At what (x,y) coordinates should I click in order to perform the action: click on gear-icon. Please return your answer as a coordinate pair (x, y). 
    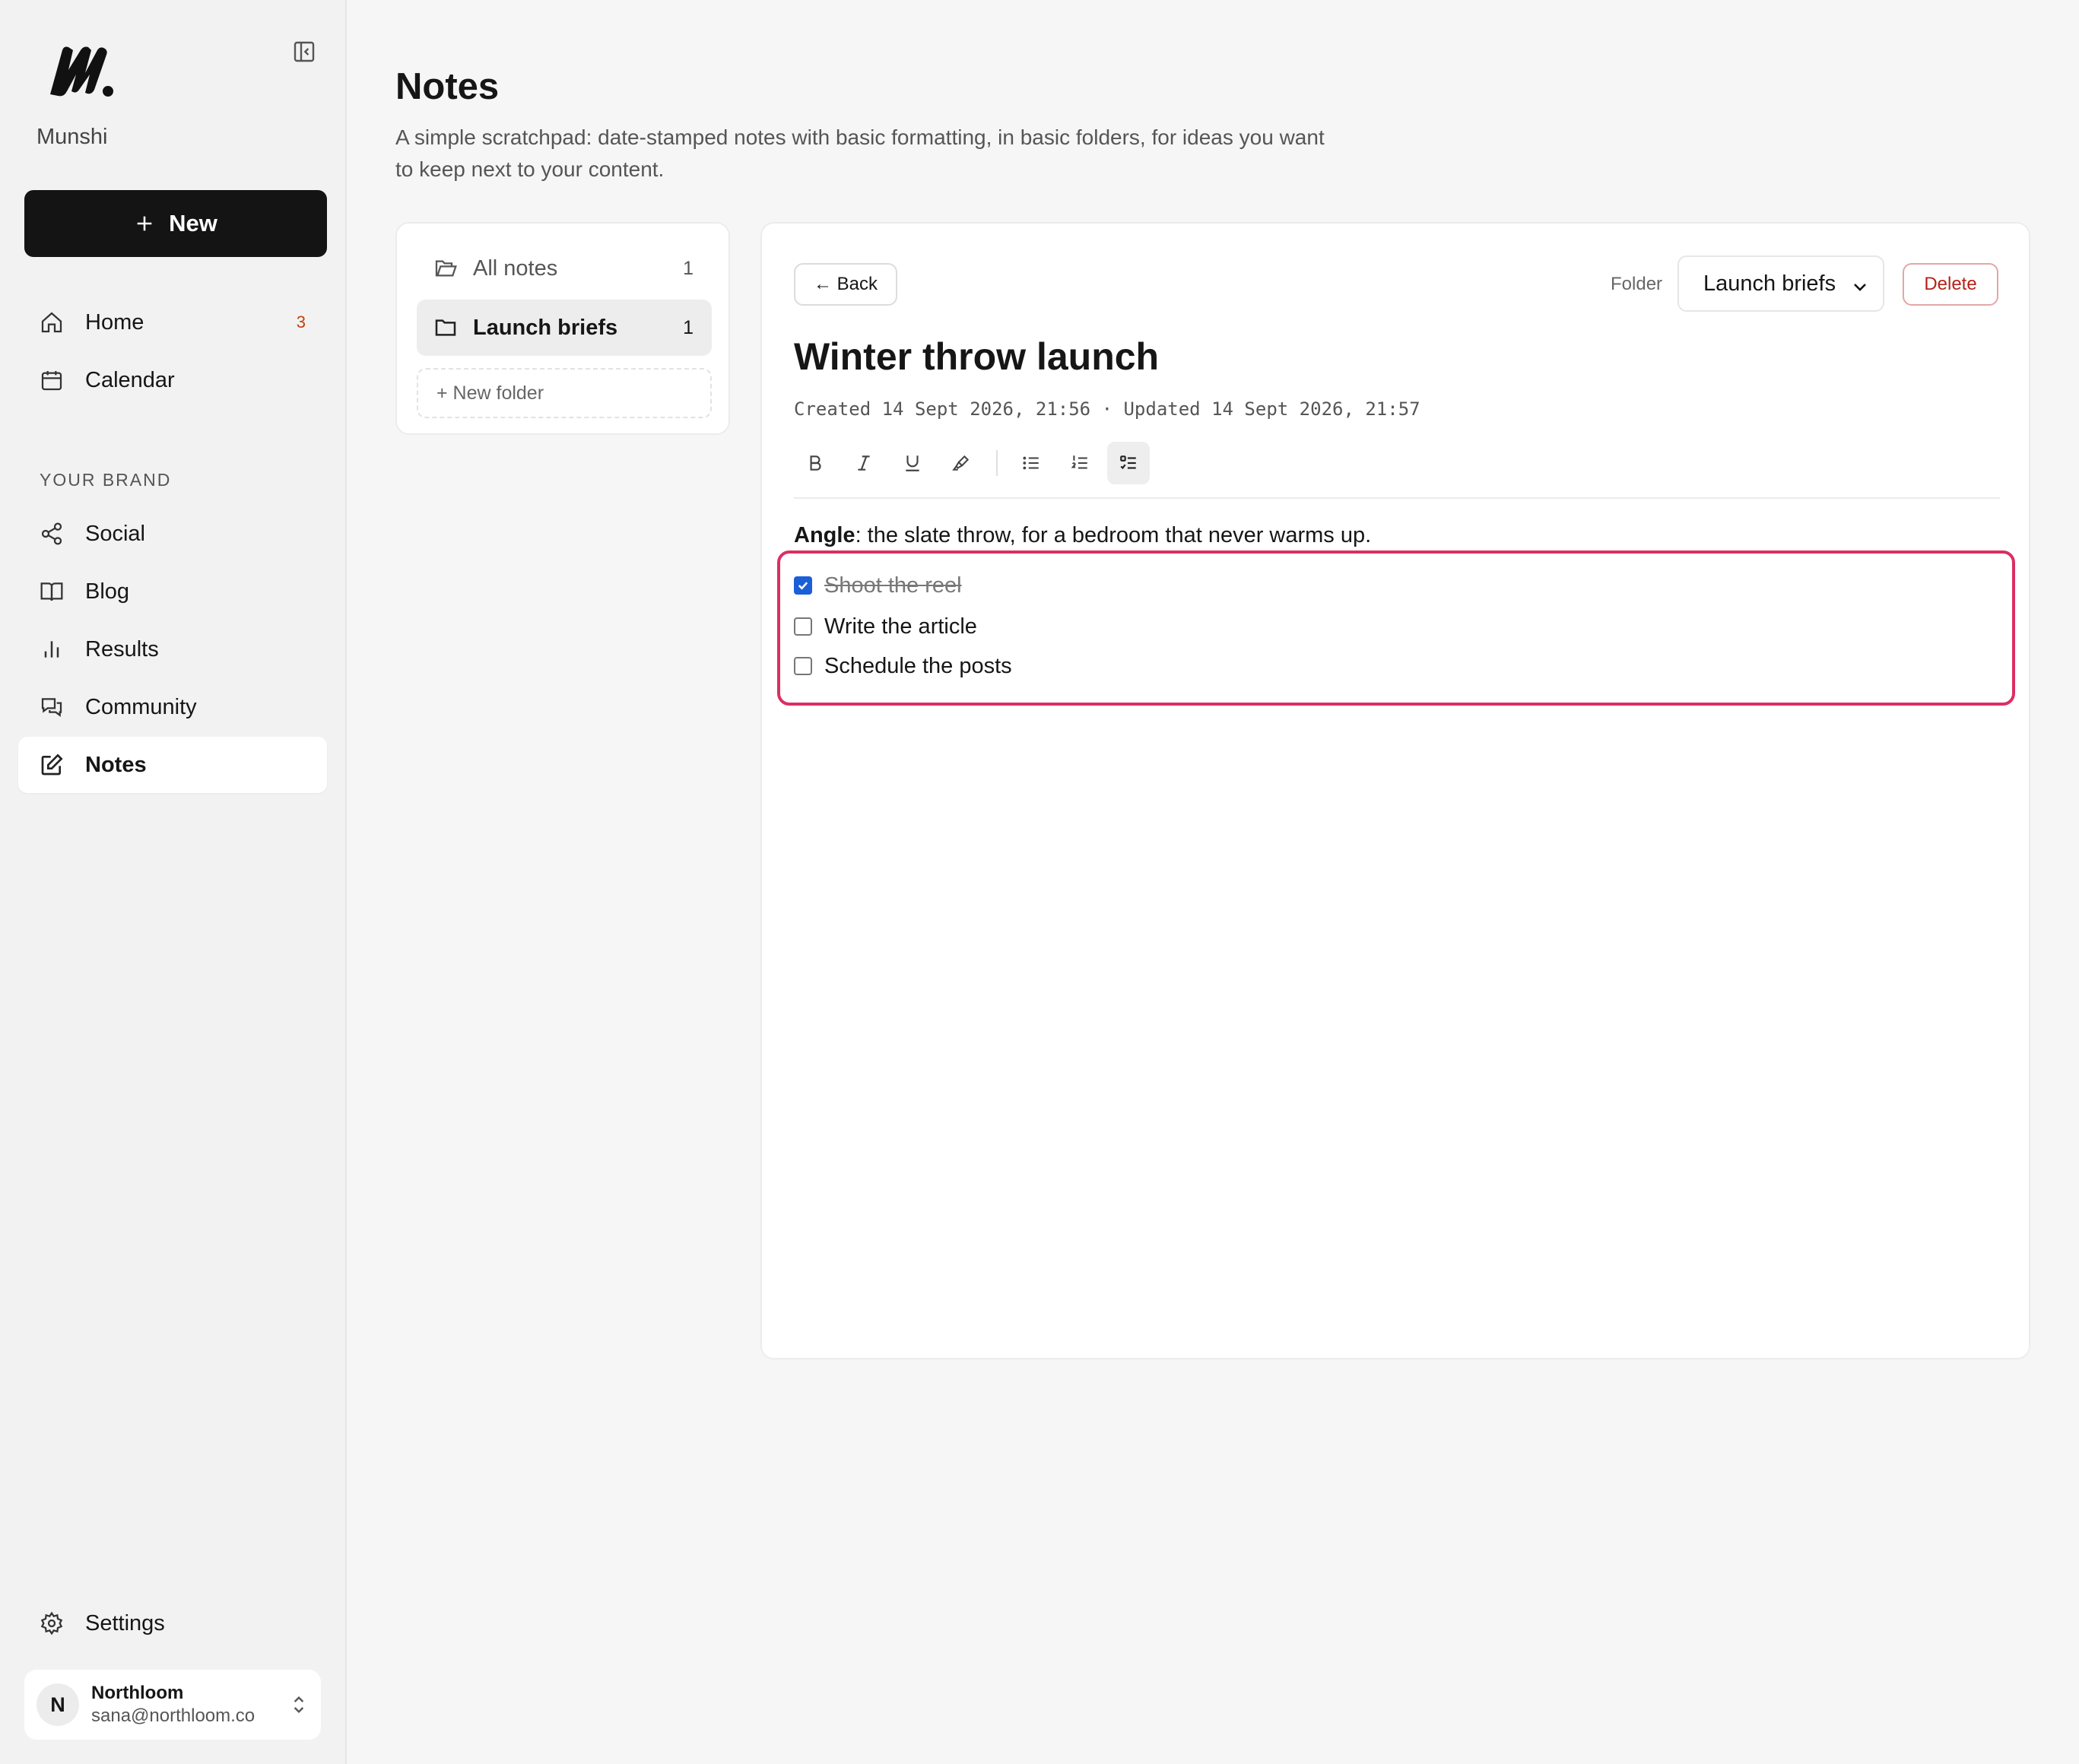
    Looking at the image, I should click on (51, 1624).